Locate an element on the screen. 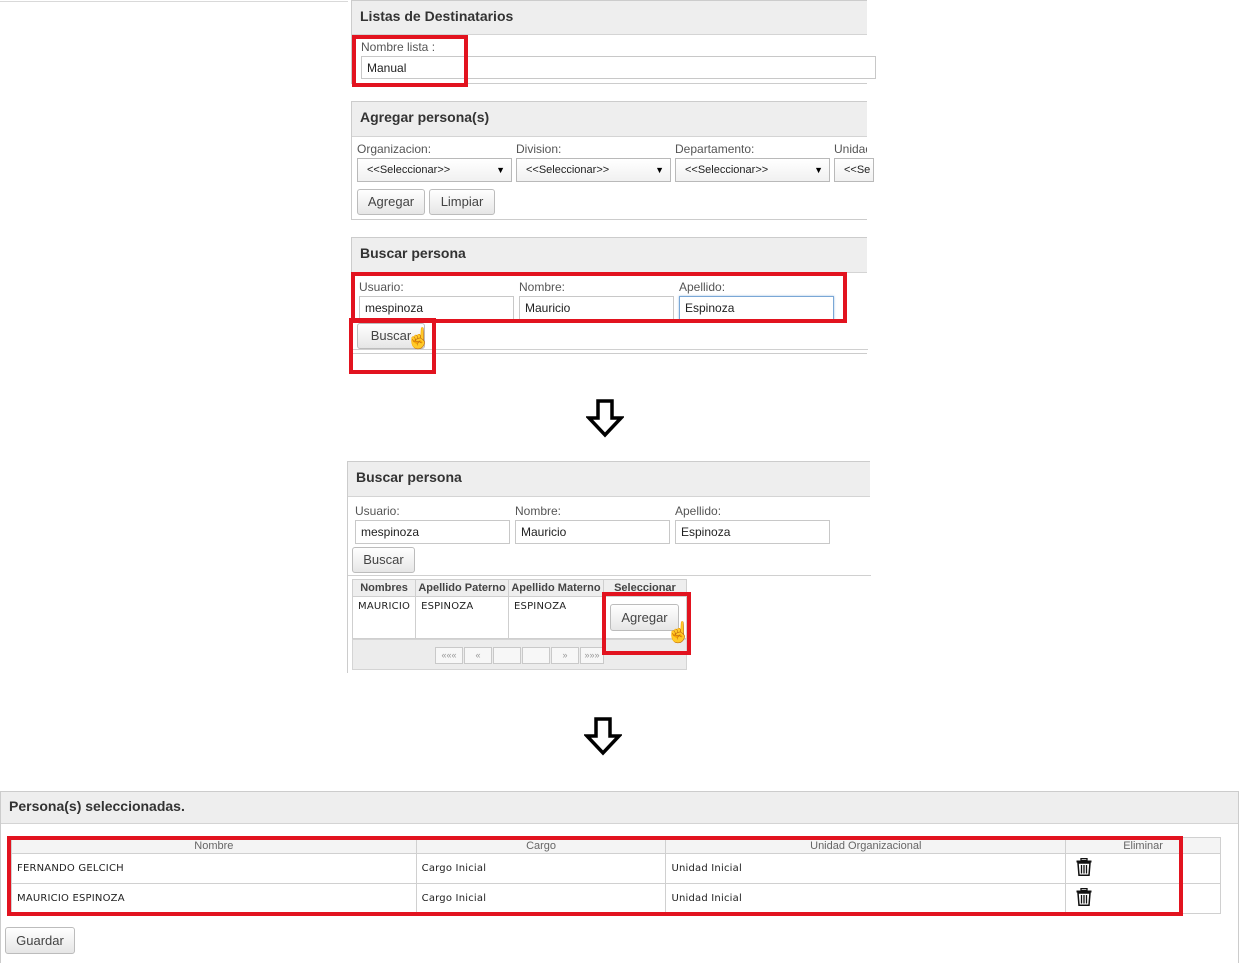  add-person-title: Agregar persona(s) is located at coordinates (609, 119).